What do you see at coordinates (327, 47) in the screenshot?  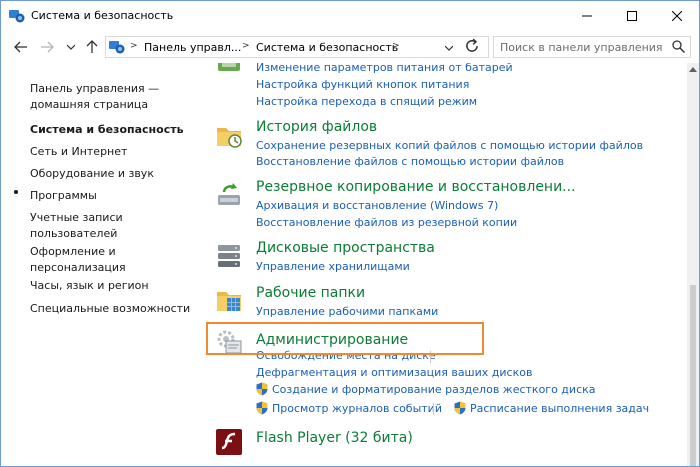 I see `breadcrumb-system-security: Система и безопасность` at bounding box center [327, 47].